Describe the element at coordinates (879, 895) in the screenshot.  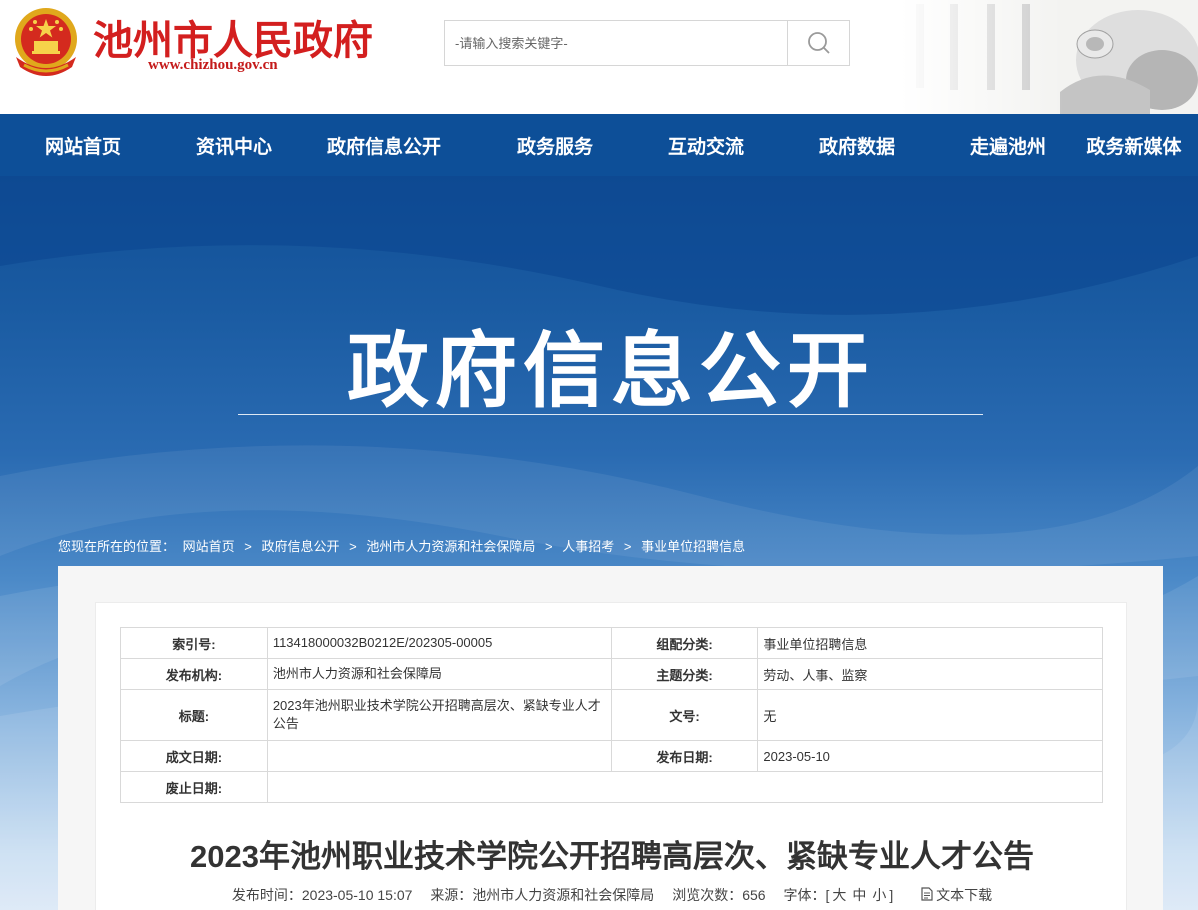
I see `font-small-button: 小` at that location.